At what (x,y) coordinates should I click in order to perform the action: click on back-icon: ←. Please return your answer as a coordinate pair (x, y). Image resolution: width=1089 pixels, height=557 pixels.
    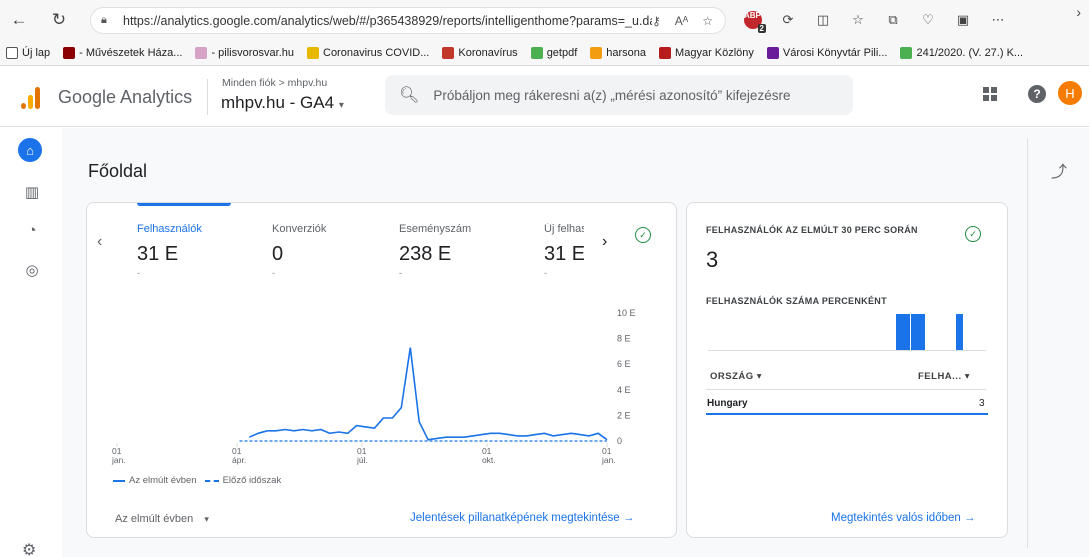
    Looking at the image, I should click on (19, 20).